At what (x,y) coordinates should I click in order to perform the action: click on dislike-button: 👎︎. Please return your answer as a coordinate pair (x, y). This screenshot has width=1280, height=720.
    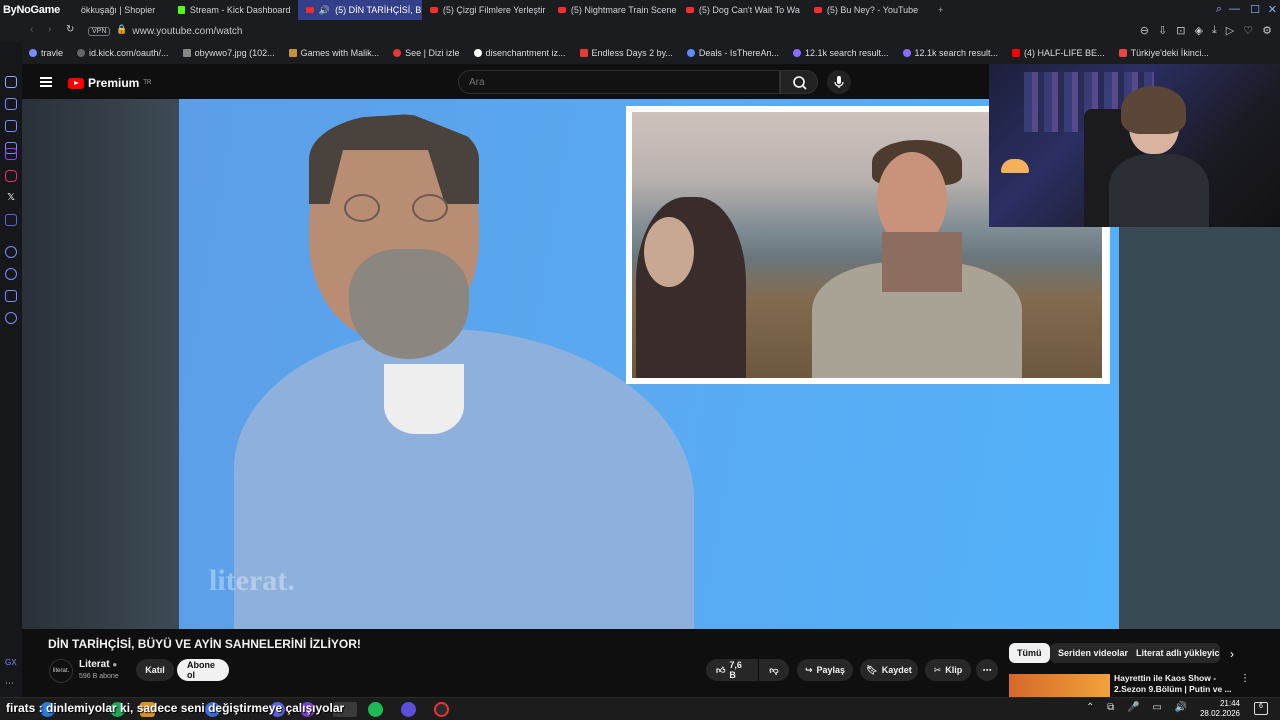
    Looking at the image, I should click on (774, 670).